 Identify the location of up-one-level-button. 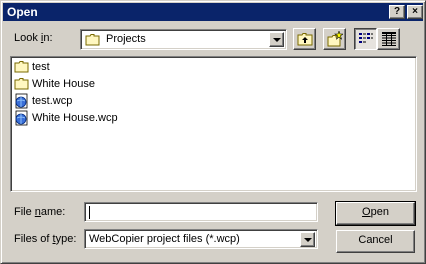
(304, 39).